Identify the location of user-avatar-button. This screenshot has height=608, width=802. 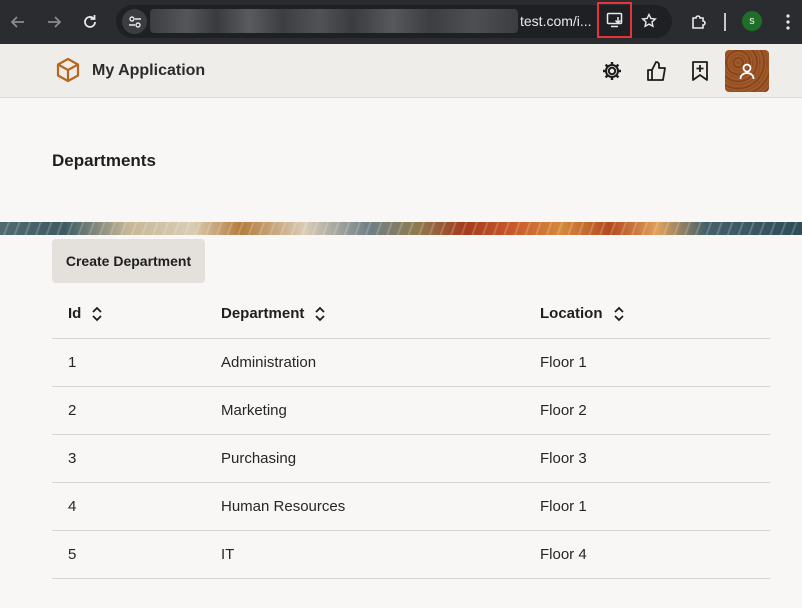
(747, 71).